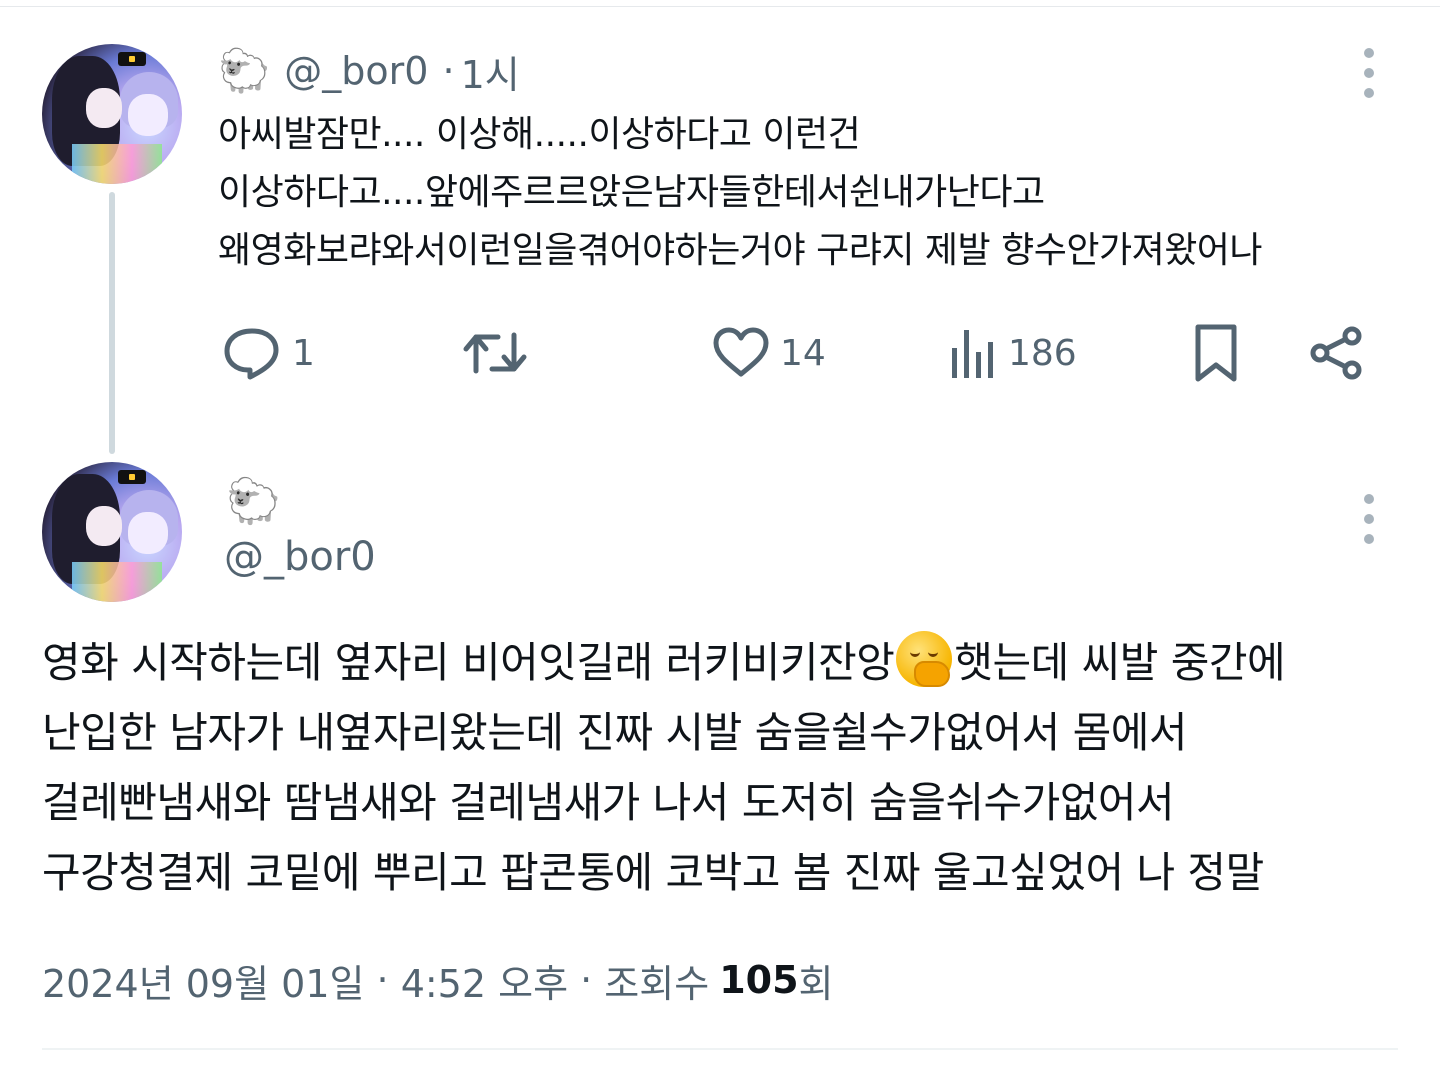  What do you see at coordinates (816, 983) in the screenshot?
I see `views-unit: 회` at bounding box center [816, 983].